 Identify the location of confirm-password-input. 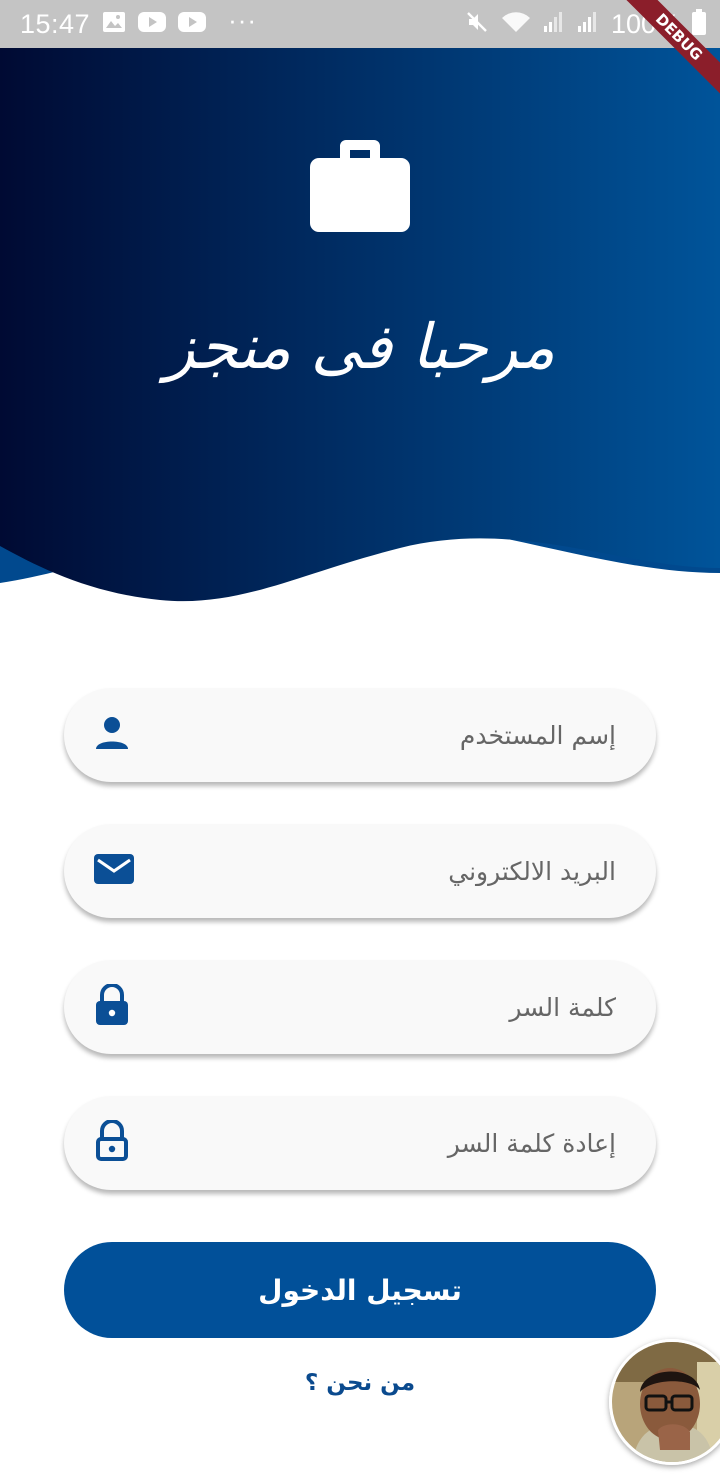
(388, 1143).